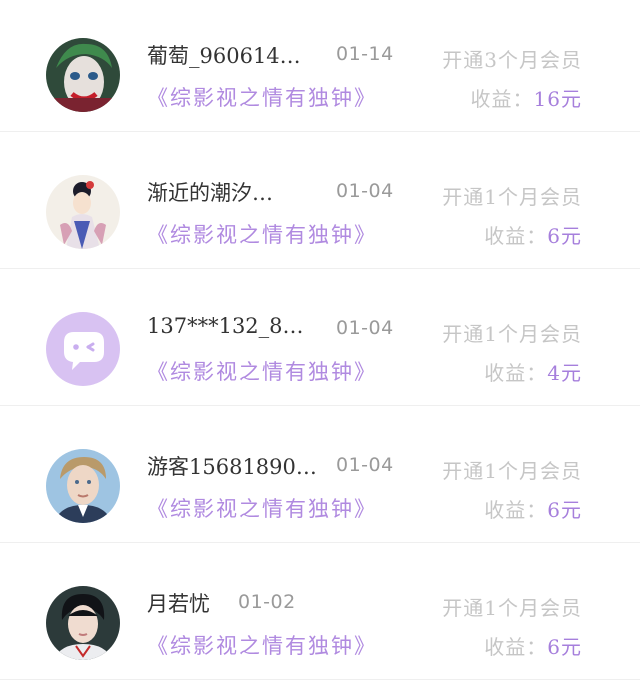 The image size is (640, 686). What do you see at coordinates (267, 602) in the screenshot?
I see `date-label: 01-02` at bounding box center [267, 602].